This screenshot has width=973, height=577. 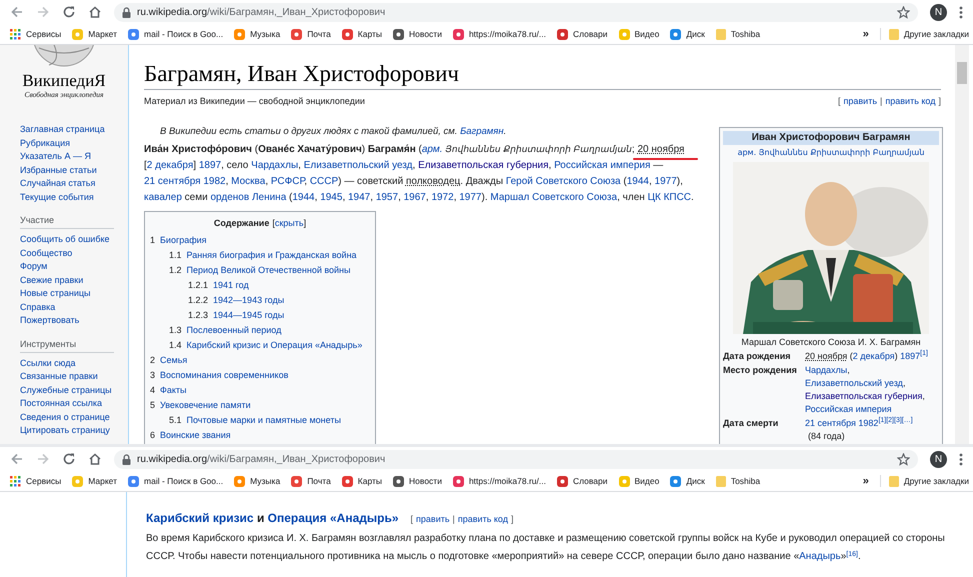 What do you see at coordinates (236, 300) in the screenshot?
I see `toc-link: 1.2.2 1942—1943 годы` at bounding box center [236, 300].